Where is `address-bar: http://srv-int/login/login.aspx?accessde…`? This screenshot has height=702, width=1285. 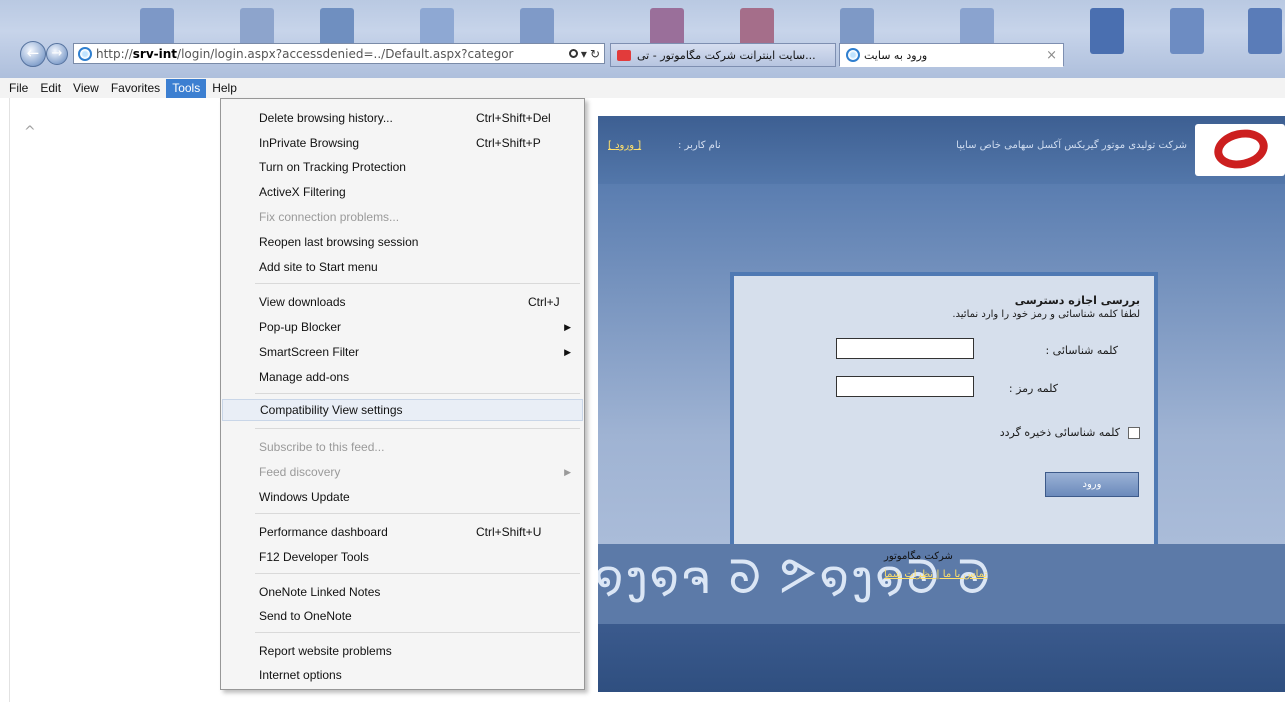
address-bar: http://srv-int/login/login.aspx?accessde… is located at coordinates (339, 53).